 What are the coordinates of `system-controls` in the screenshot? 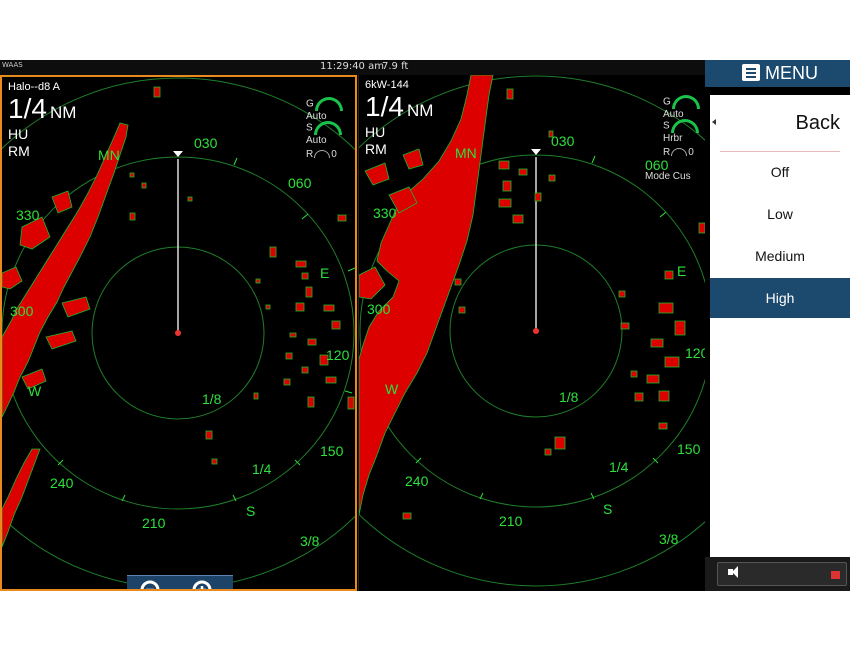 It's located at (782, 574).